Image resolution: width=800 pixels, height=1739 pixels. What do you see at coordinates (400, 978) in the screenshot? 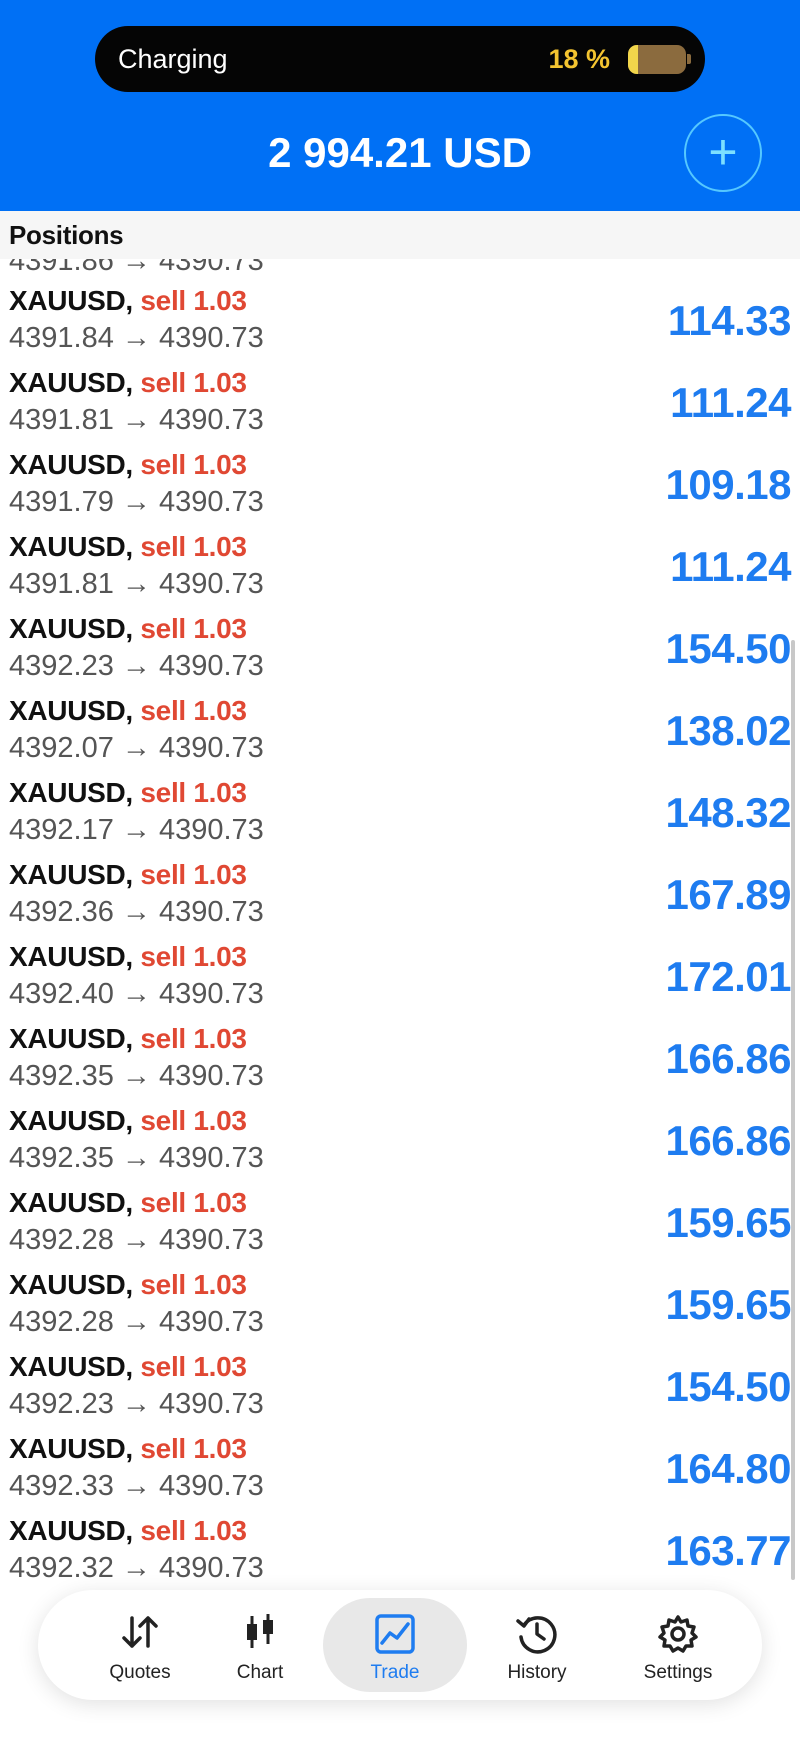
I see `position-row: XAUUSD, sell 1.03 4392.40 → 4390.73 172.01` at bounding box center [400, 978].